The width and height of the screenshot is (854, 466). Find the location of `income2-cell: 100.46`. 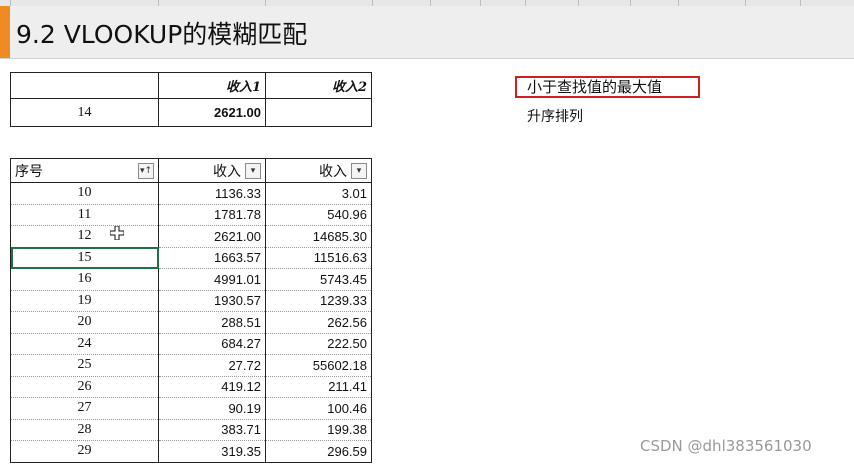

income2-cell: 100.46 is located at coordinates (318, 408).